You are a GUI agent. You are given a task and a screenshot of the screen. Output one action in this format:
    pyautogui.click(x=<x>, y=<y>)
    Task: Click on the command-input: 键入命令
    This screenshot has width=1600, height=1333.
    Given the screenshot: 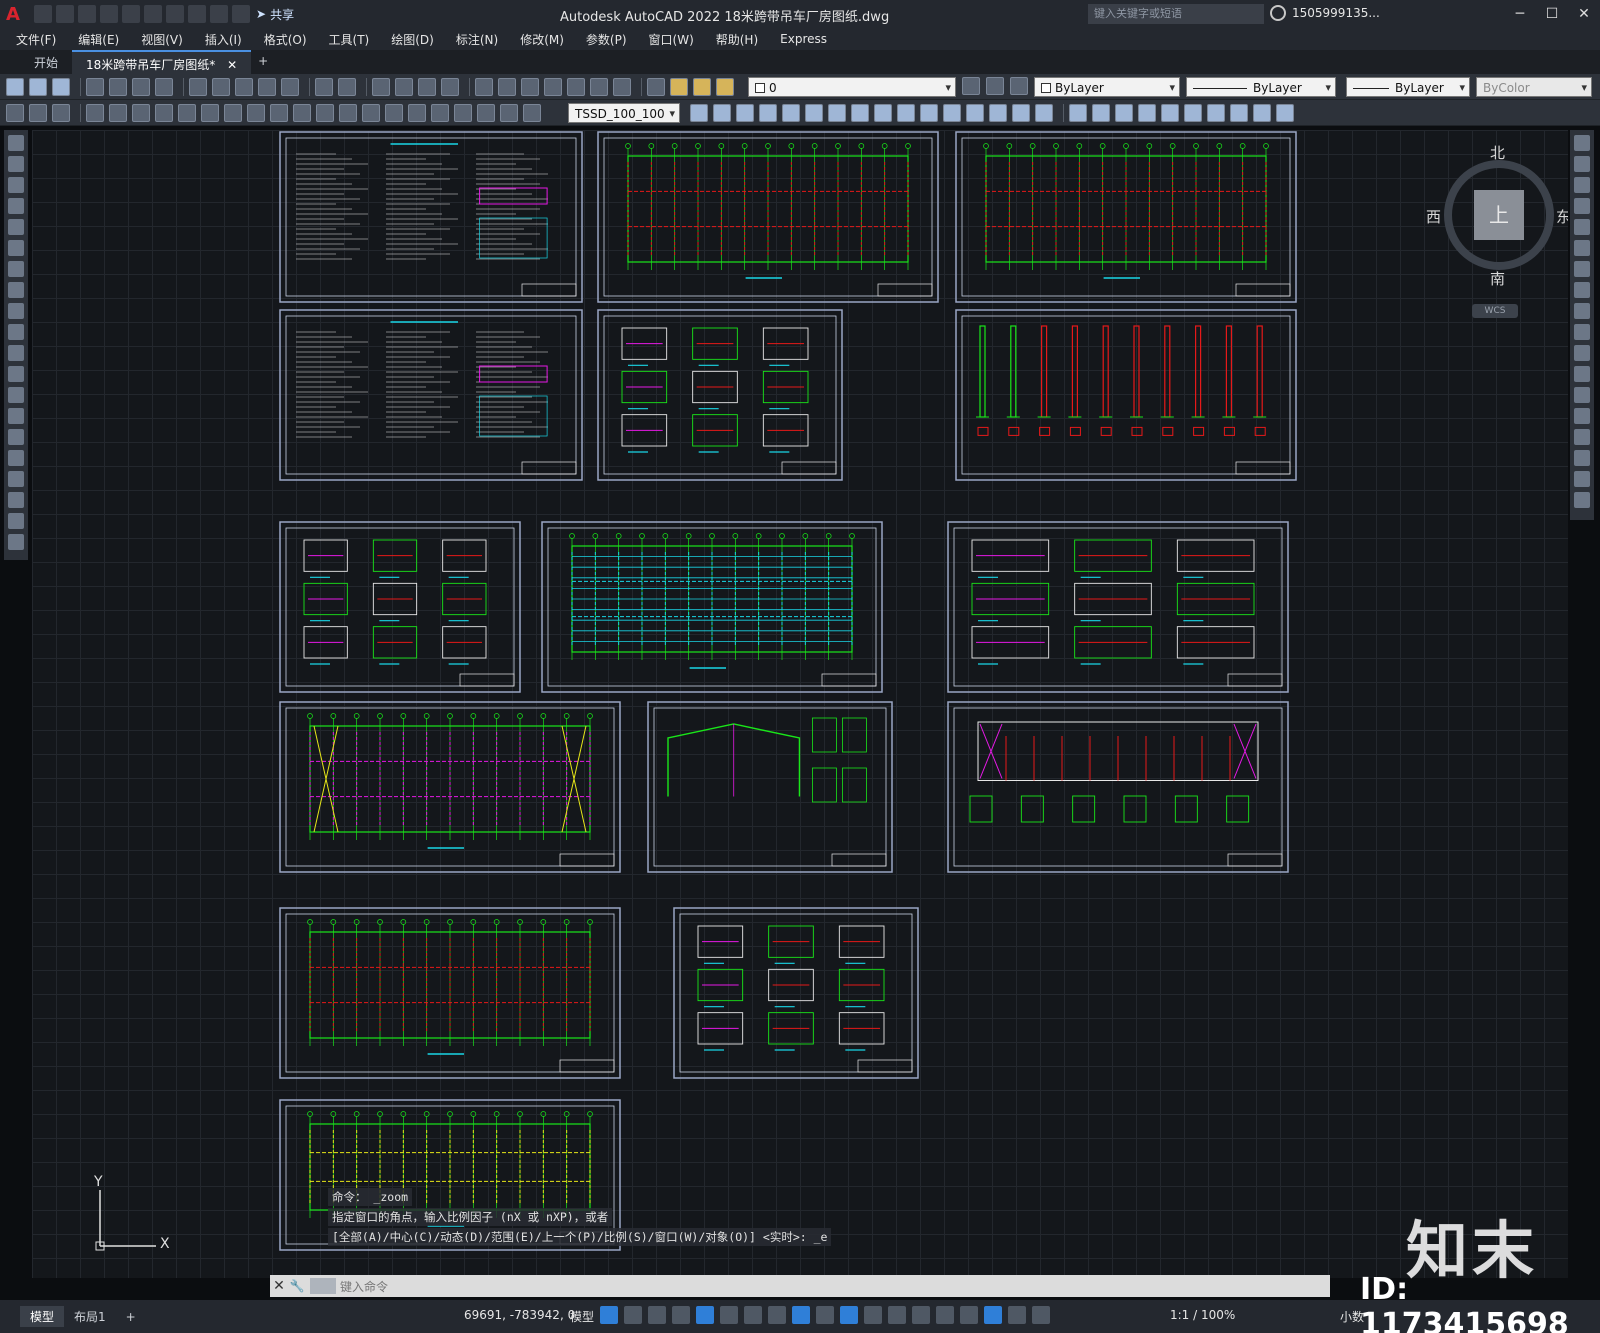 What is the action you would take?
    pyautogui.click(x=364, y=1286)
    